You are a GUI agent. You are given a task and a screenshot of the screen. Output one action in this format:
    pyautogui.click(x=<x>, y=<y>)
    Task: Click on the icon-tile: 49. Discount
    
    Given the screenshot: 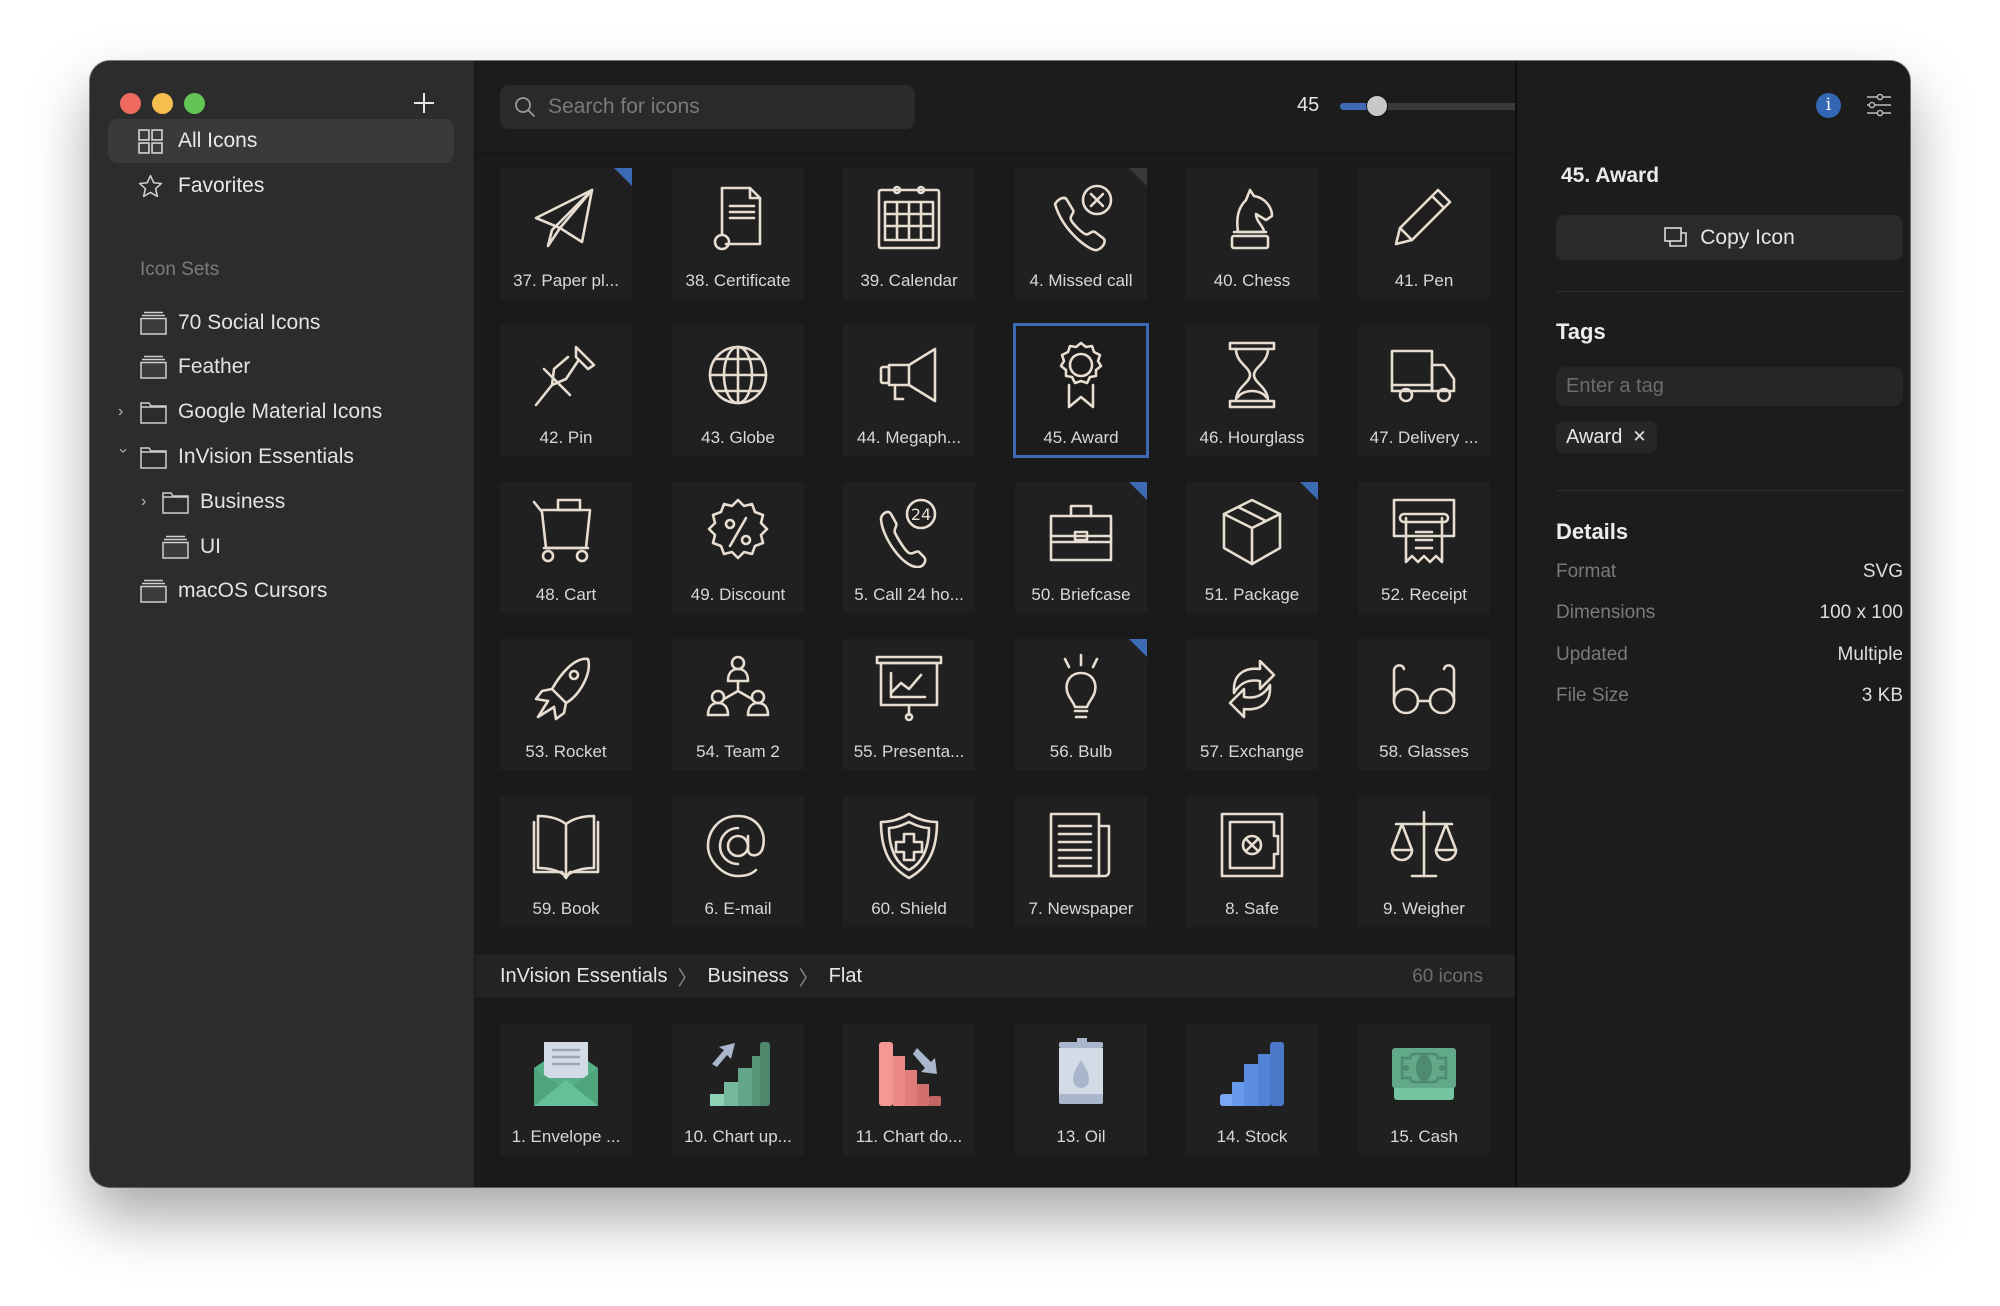 What is the action you would take?
    pyautogui.click(x=738, y=547)
    